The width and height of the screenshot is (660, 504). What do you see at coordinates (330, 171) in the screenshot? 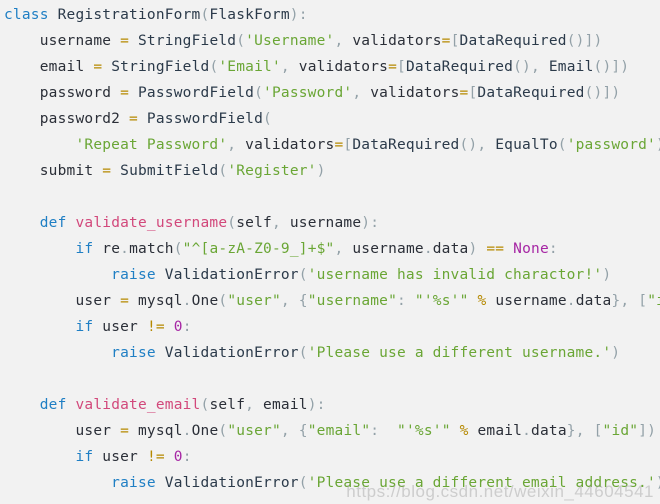
I see `code-line: submit = SubmitField('Register')` at bounding box center [330, 171].